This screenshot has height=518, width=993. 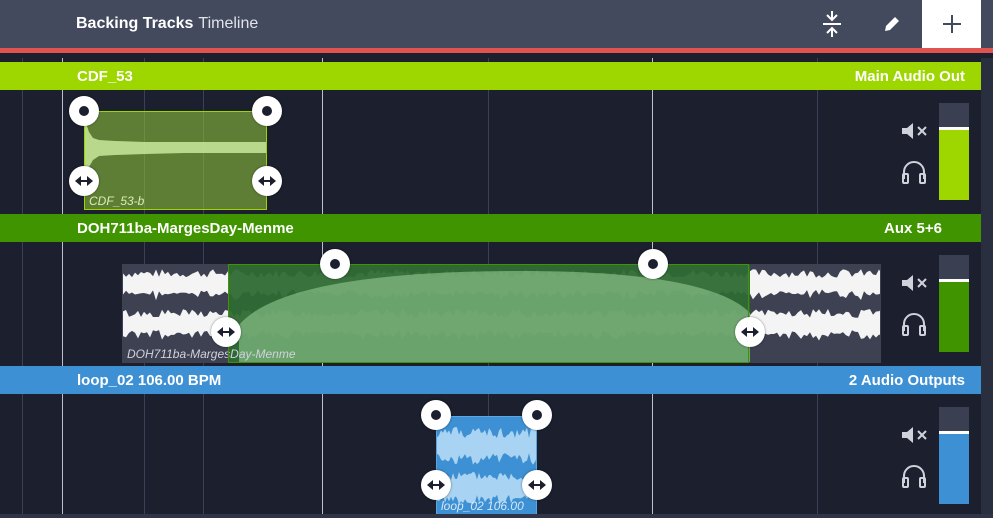 What do you see at coordinates (117, 201) in the screenshot?
I see `clip-label: CDF_53-b` at bounding box center [117, 201].